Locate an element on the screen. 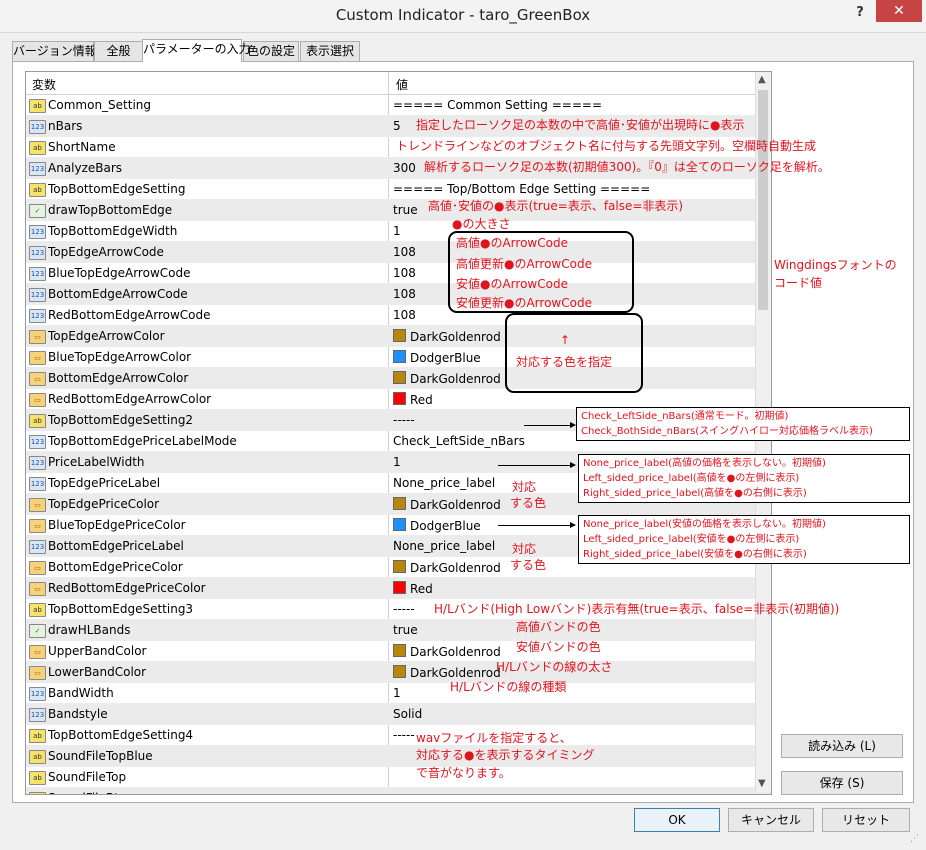 The height and width of the screenshot is (850, 926). parameter-row-soundfiletop: ab SoundFileTop is located at coordinates (398, 777).